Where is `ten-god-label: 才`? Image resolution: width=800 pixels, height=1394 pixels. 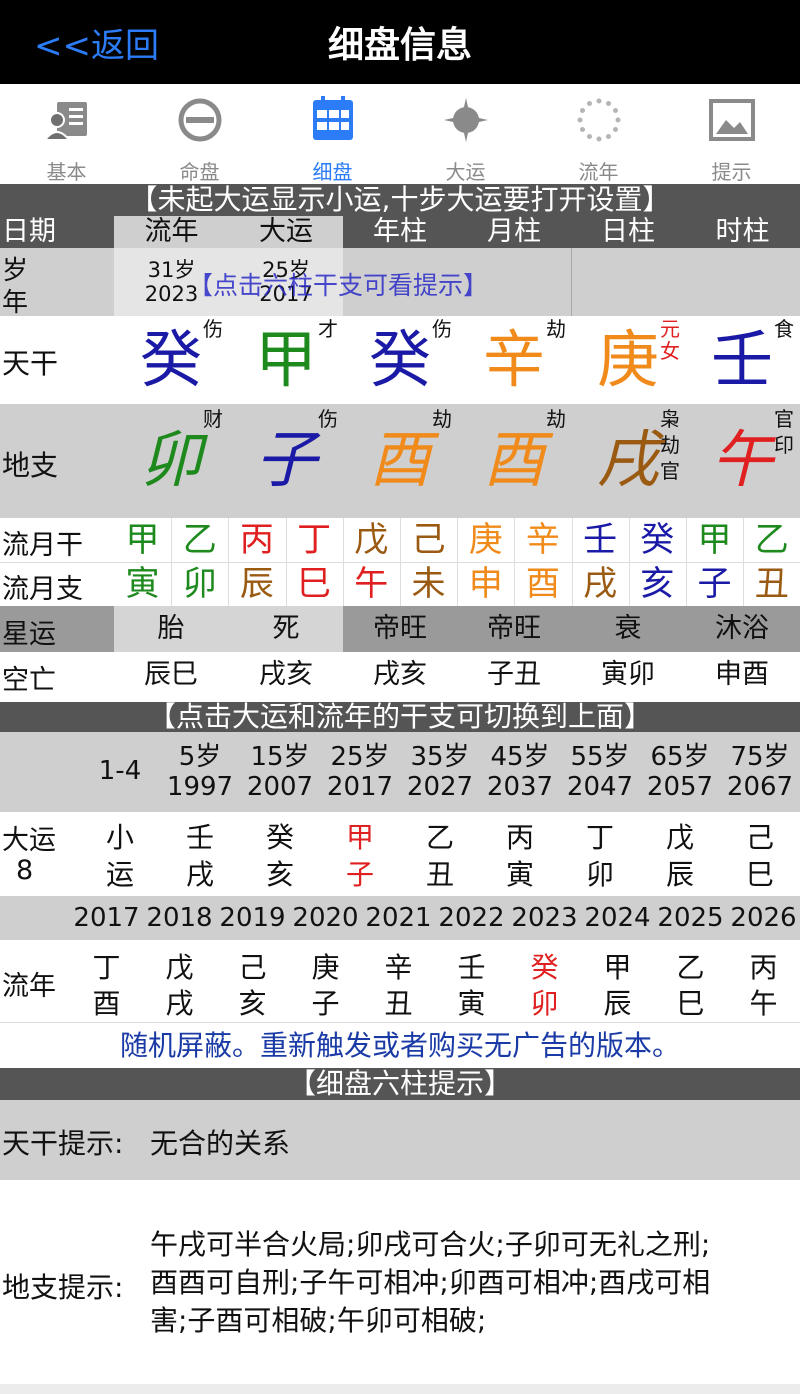
ten-god-label: 才 is located at coordinates (328, 329).